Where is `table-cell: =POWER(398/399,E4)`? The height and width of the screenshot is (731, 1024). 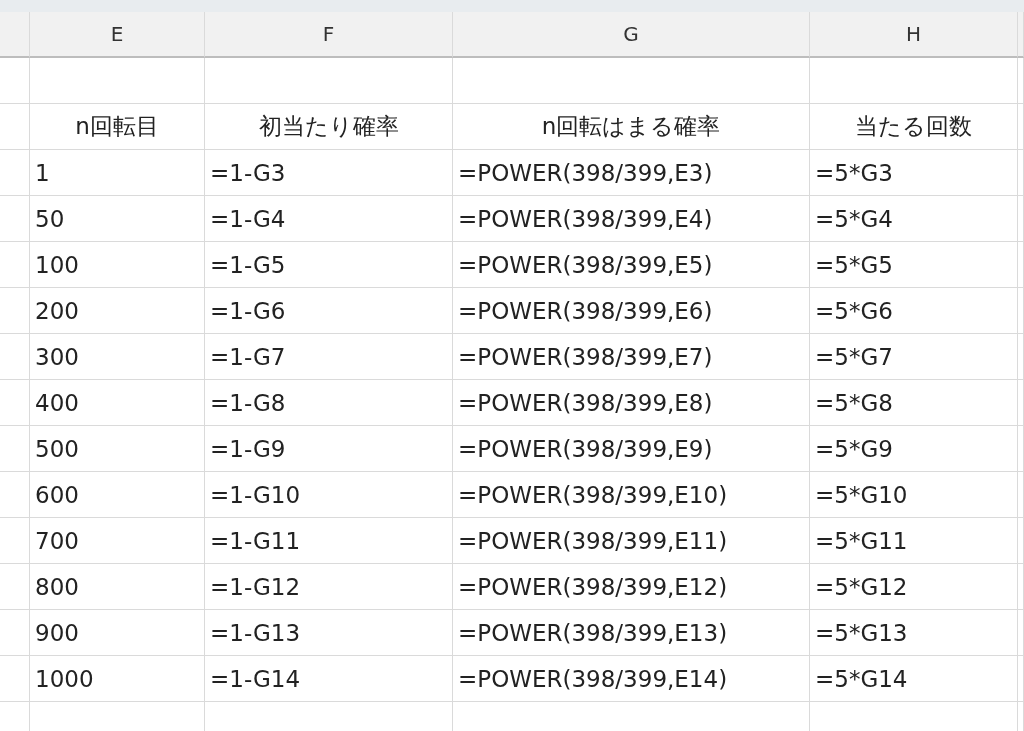
table-cell: =POWER(398/399,E4) is located at coordinates (631, 219).